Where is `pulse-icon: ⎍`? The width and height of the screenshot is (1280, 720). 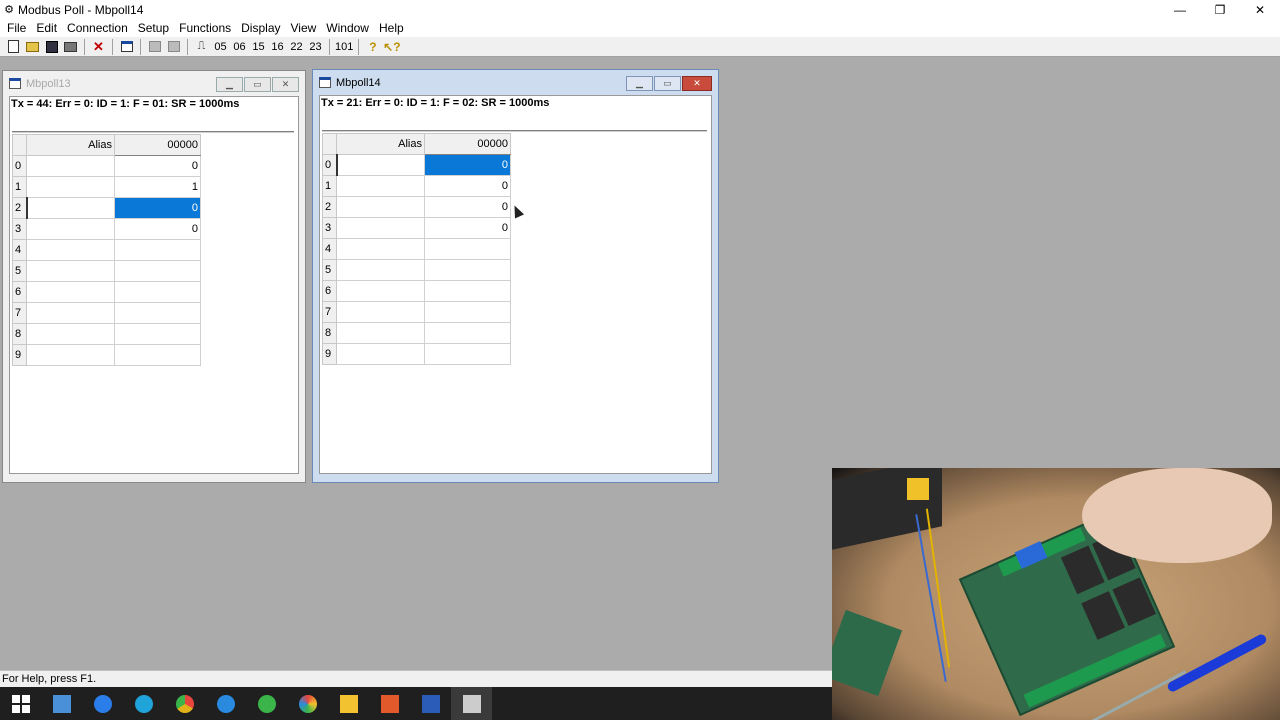
pulse-icon: ⎍ is located at coordinates (201, 47).